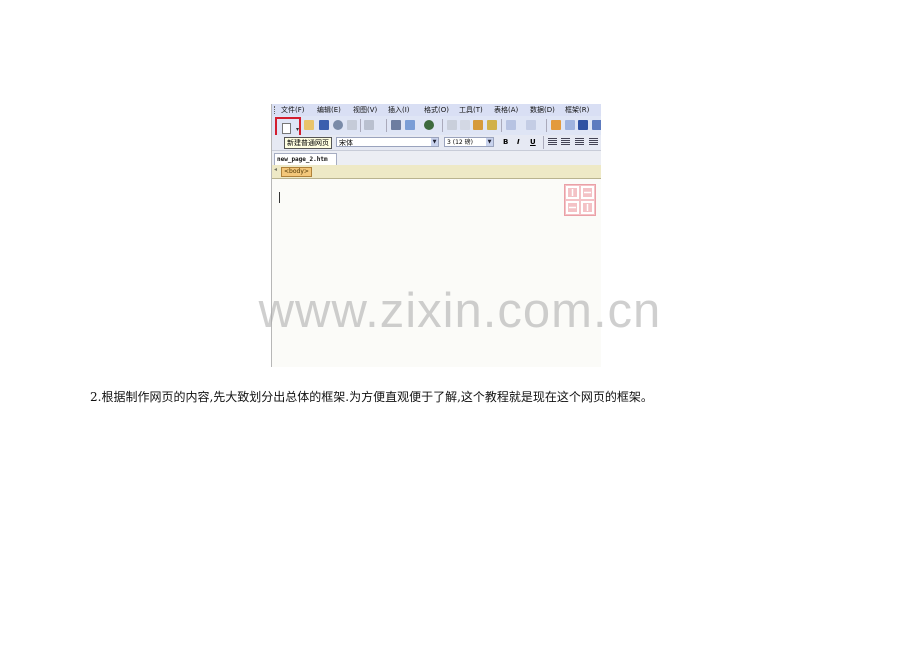  Describe the element at coordinates (478, 125) in the screenshot. I see `paste-icon` at that location.